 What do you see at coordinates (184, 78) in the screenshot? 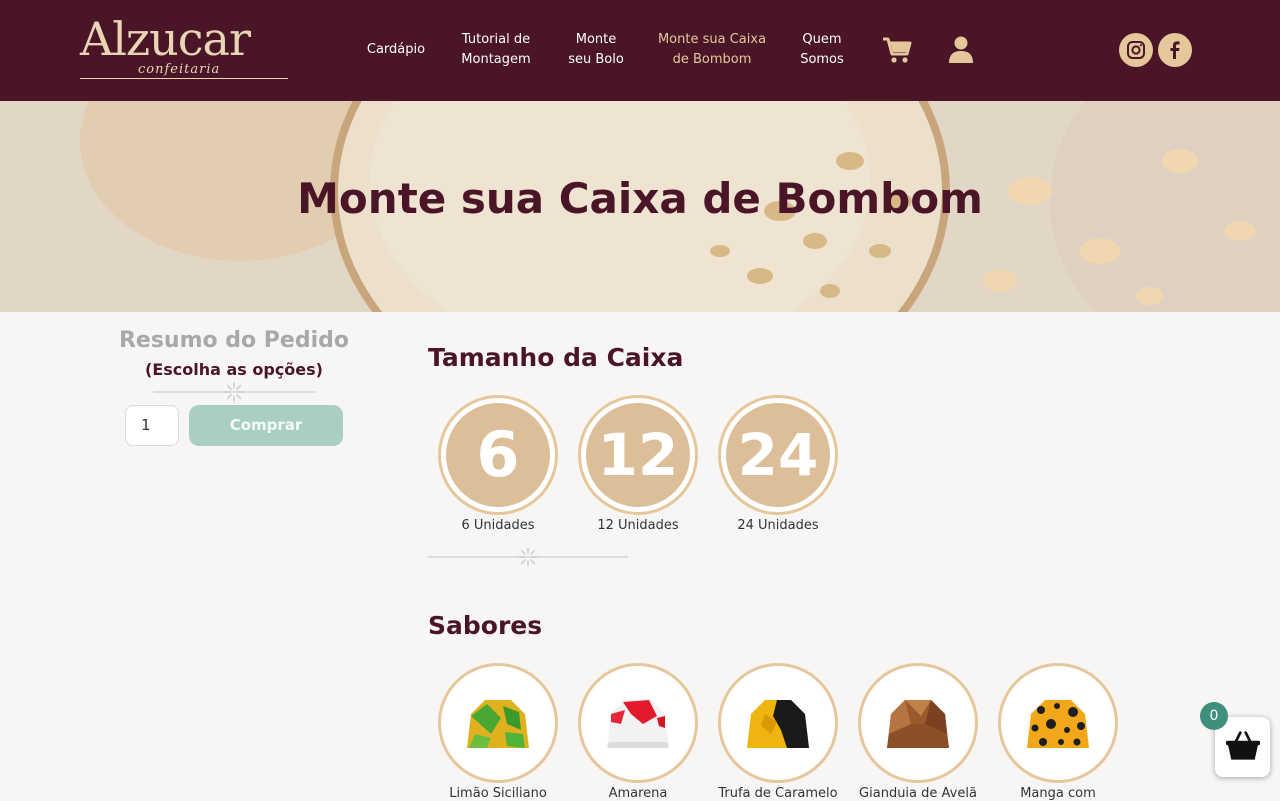
I see `logo-underline` at bounding box center [184, 78].